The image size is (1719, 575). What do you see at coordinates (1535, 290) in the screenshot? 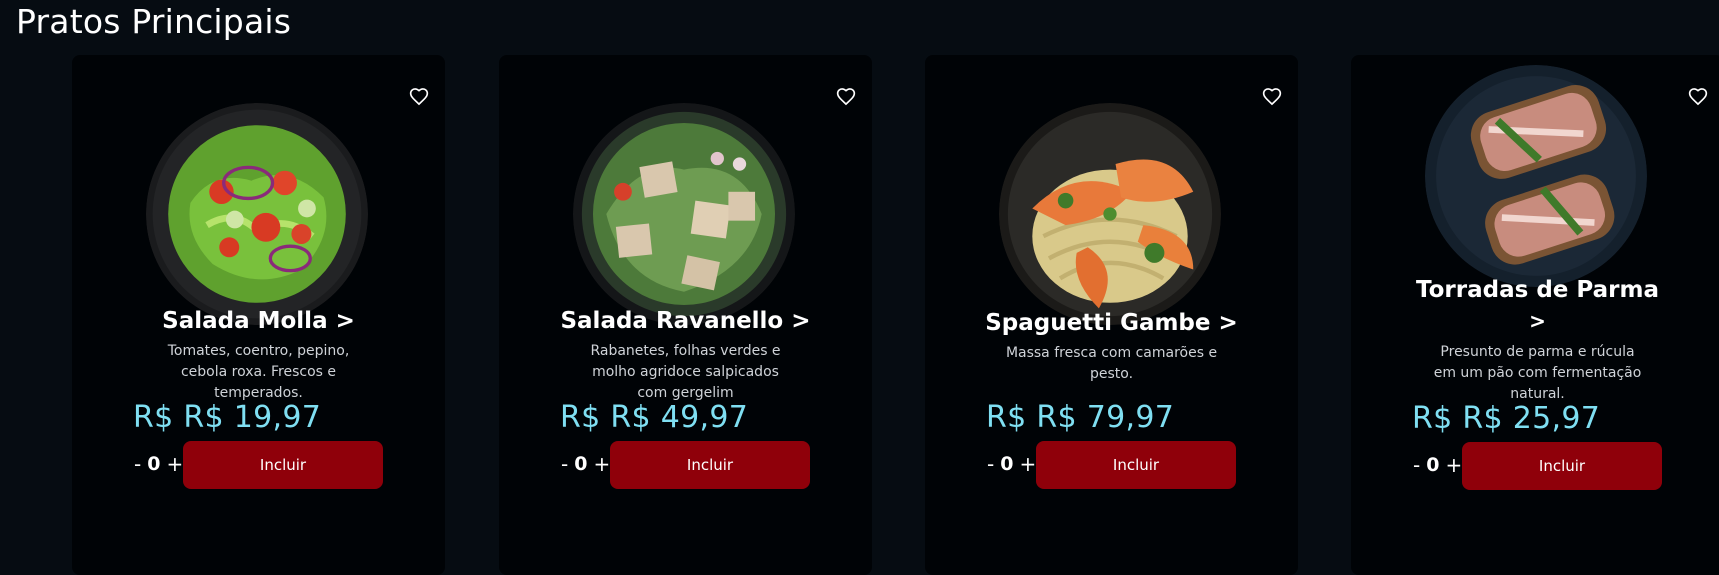
I see `product-name: Torradas de Parma` at bounding box center [1535, 290].